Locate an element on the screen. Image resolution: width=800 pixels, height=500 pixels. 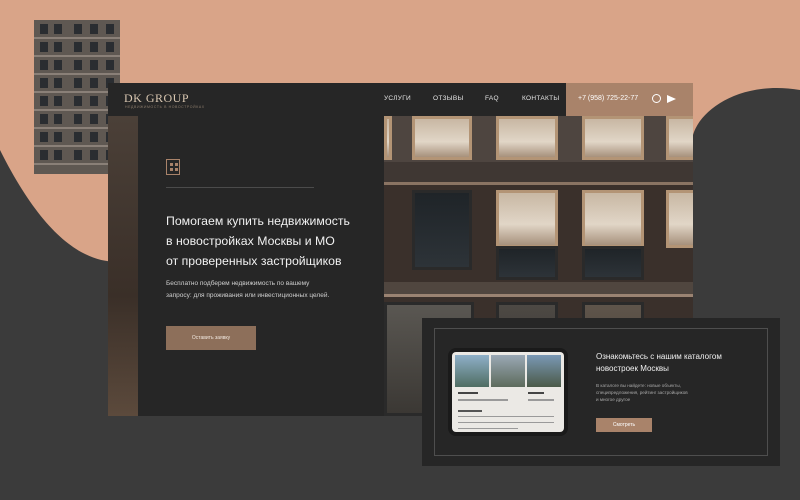
leave-request-button: Оставить заявку is located at coordinates (211, 338).